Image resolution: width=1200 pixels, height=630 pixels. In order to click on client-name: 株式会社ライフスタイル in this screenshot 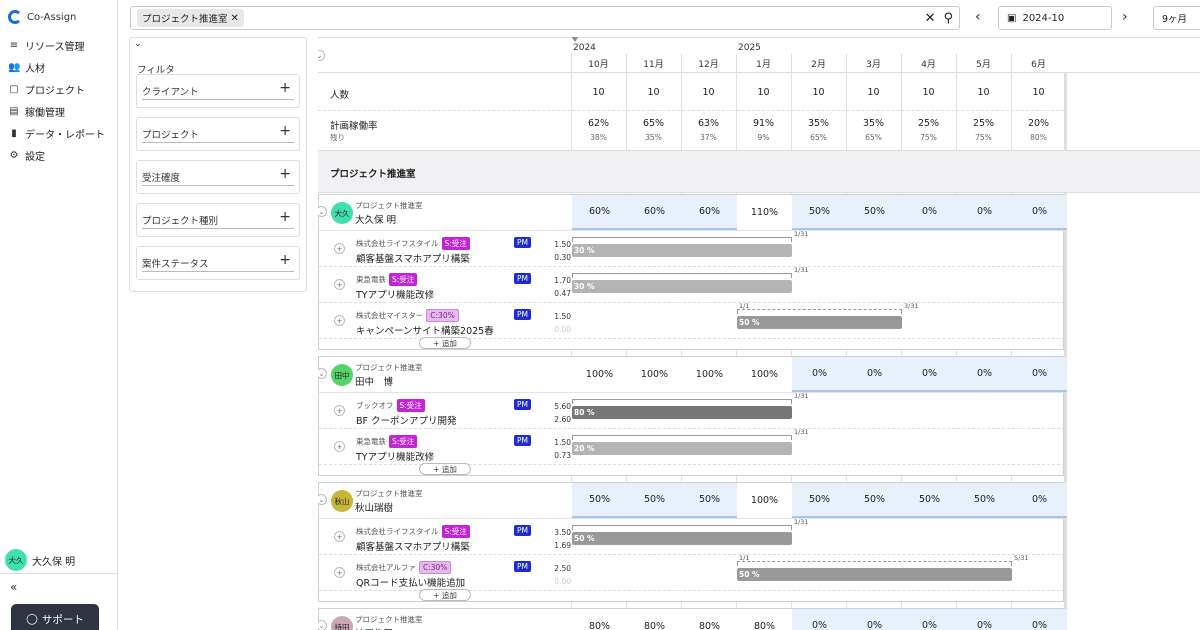, I will do `click(397, 243)`.